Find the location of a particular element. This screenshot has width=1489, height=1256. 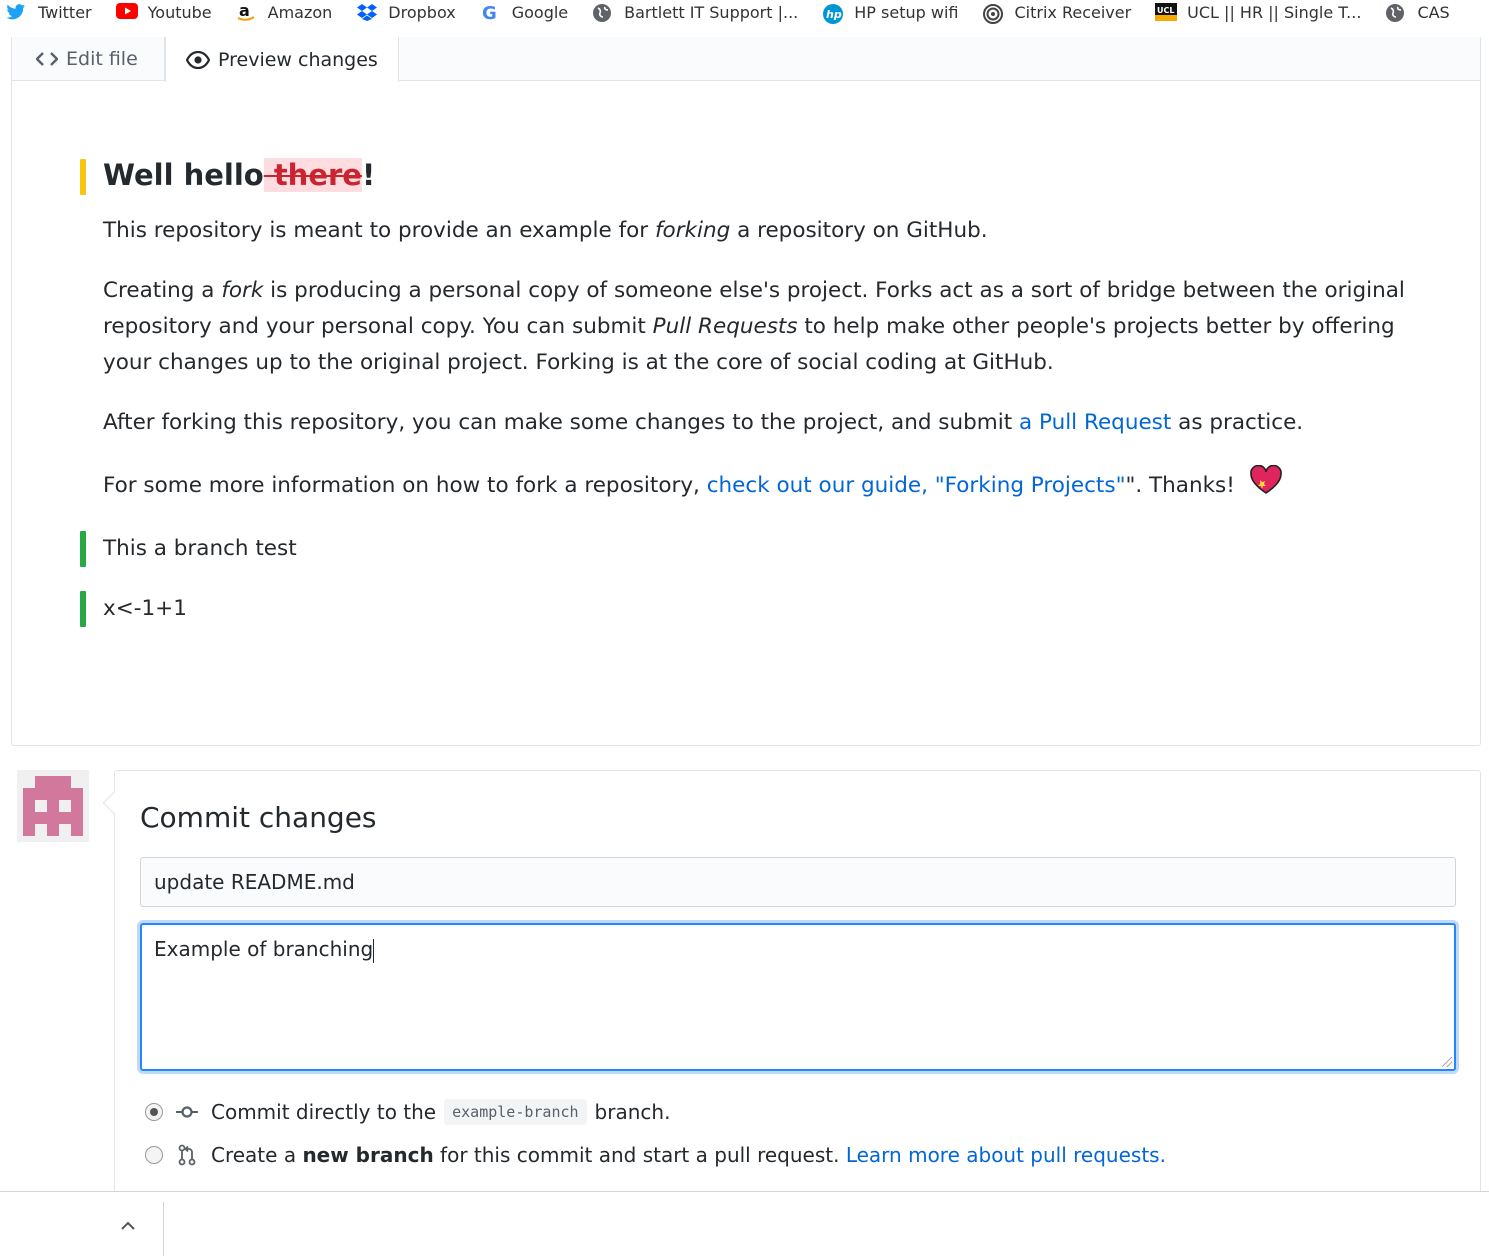

text-cursor is located at coordinates (374, 950).